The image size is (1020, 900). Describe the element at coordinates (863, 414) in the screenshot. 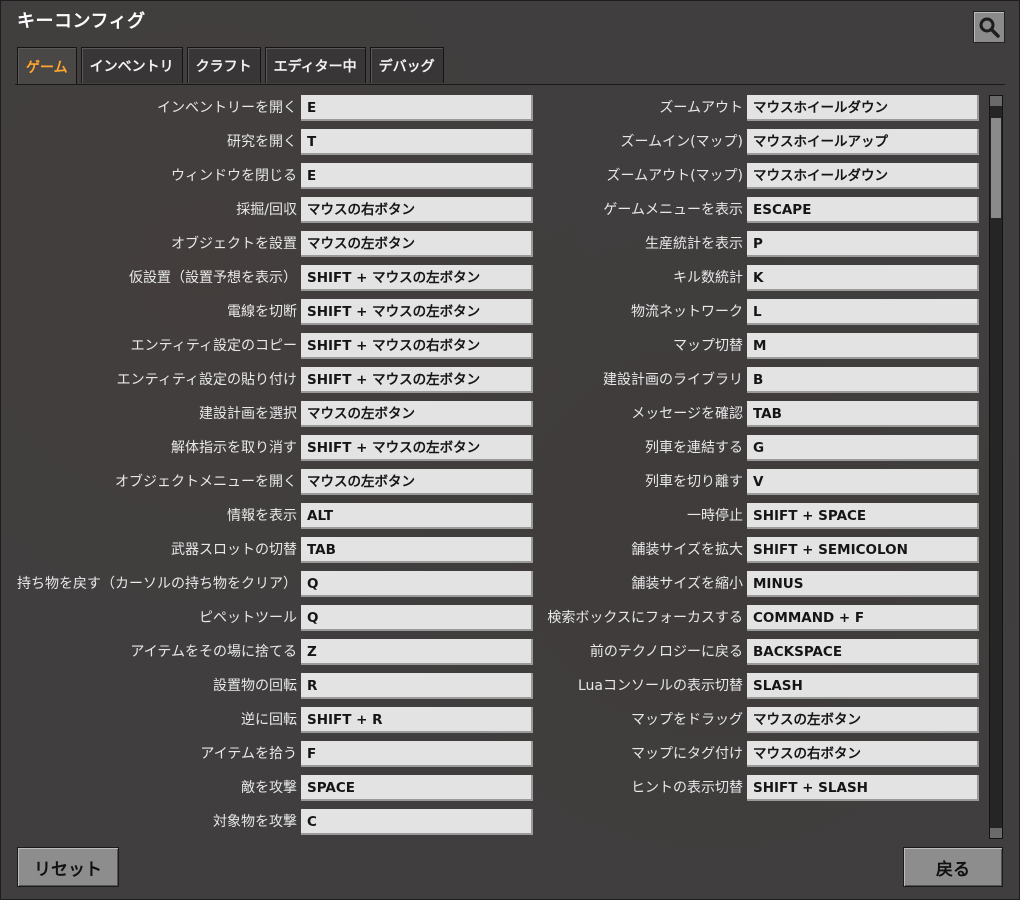

I see `keybinding-key-button: TAB` at that location.